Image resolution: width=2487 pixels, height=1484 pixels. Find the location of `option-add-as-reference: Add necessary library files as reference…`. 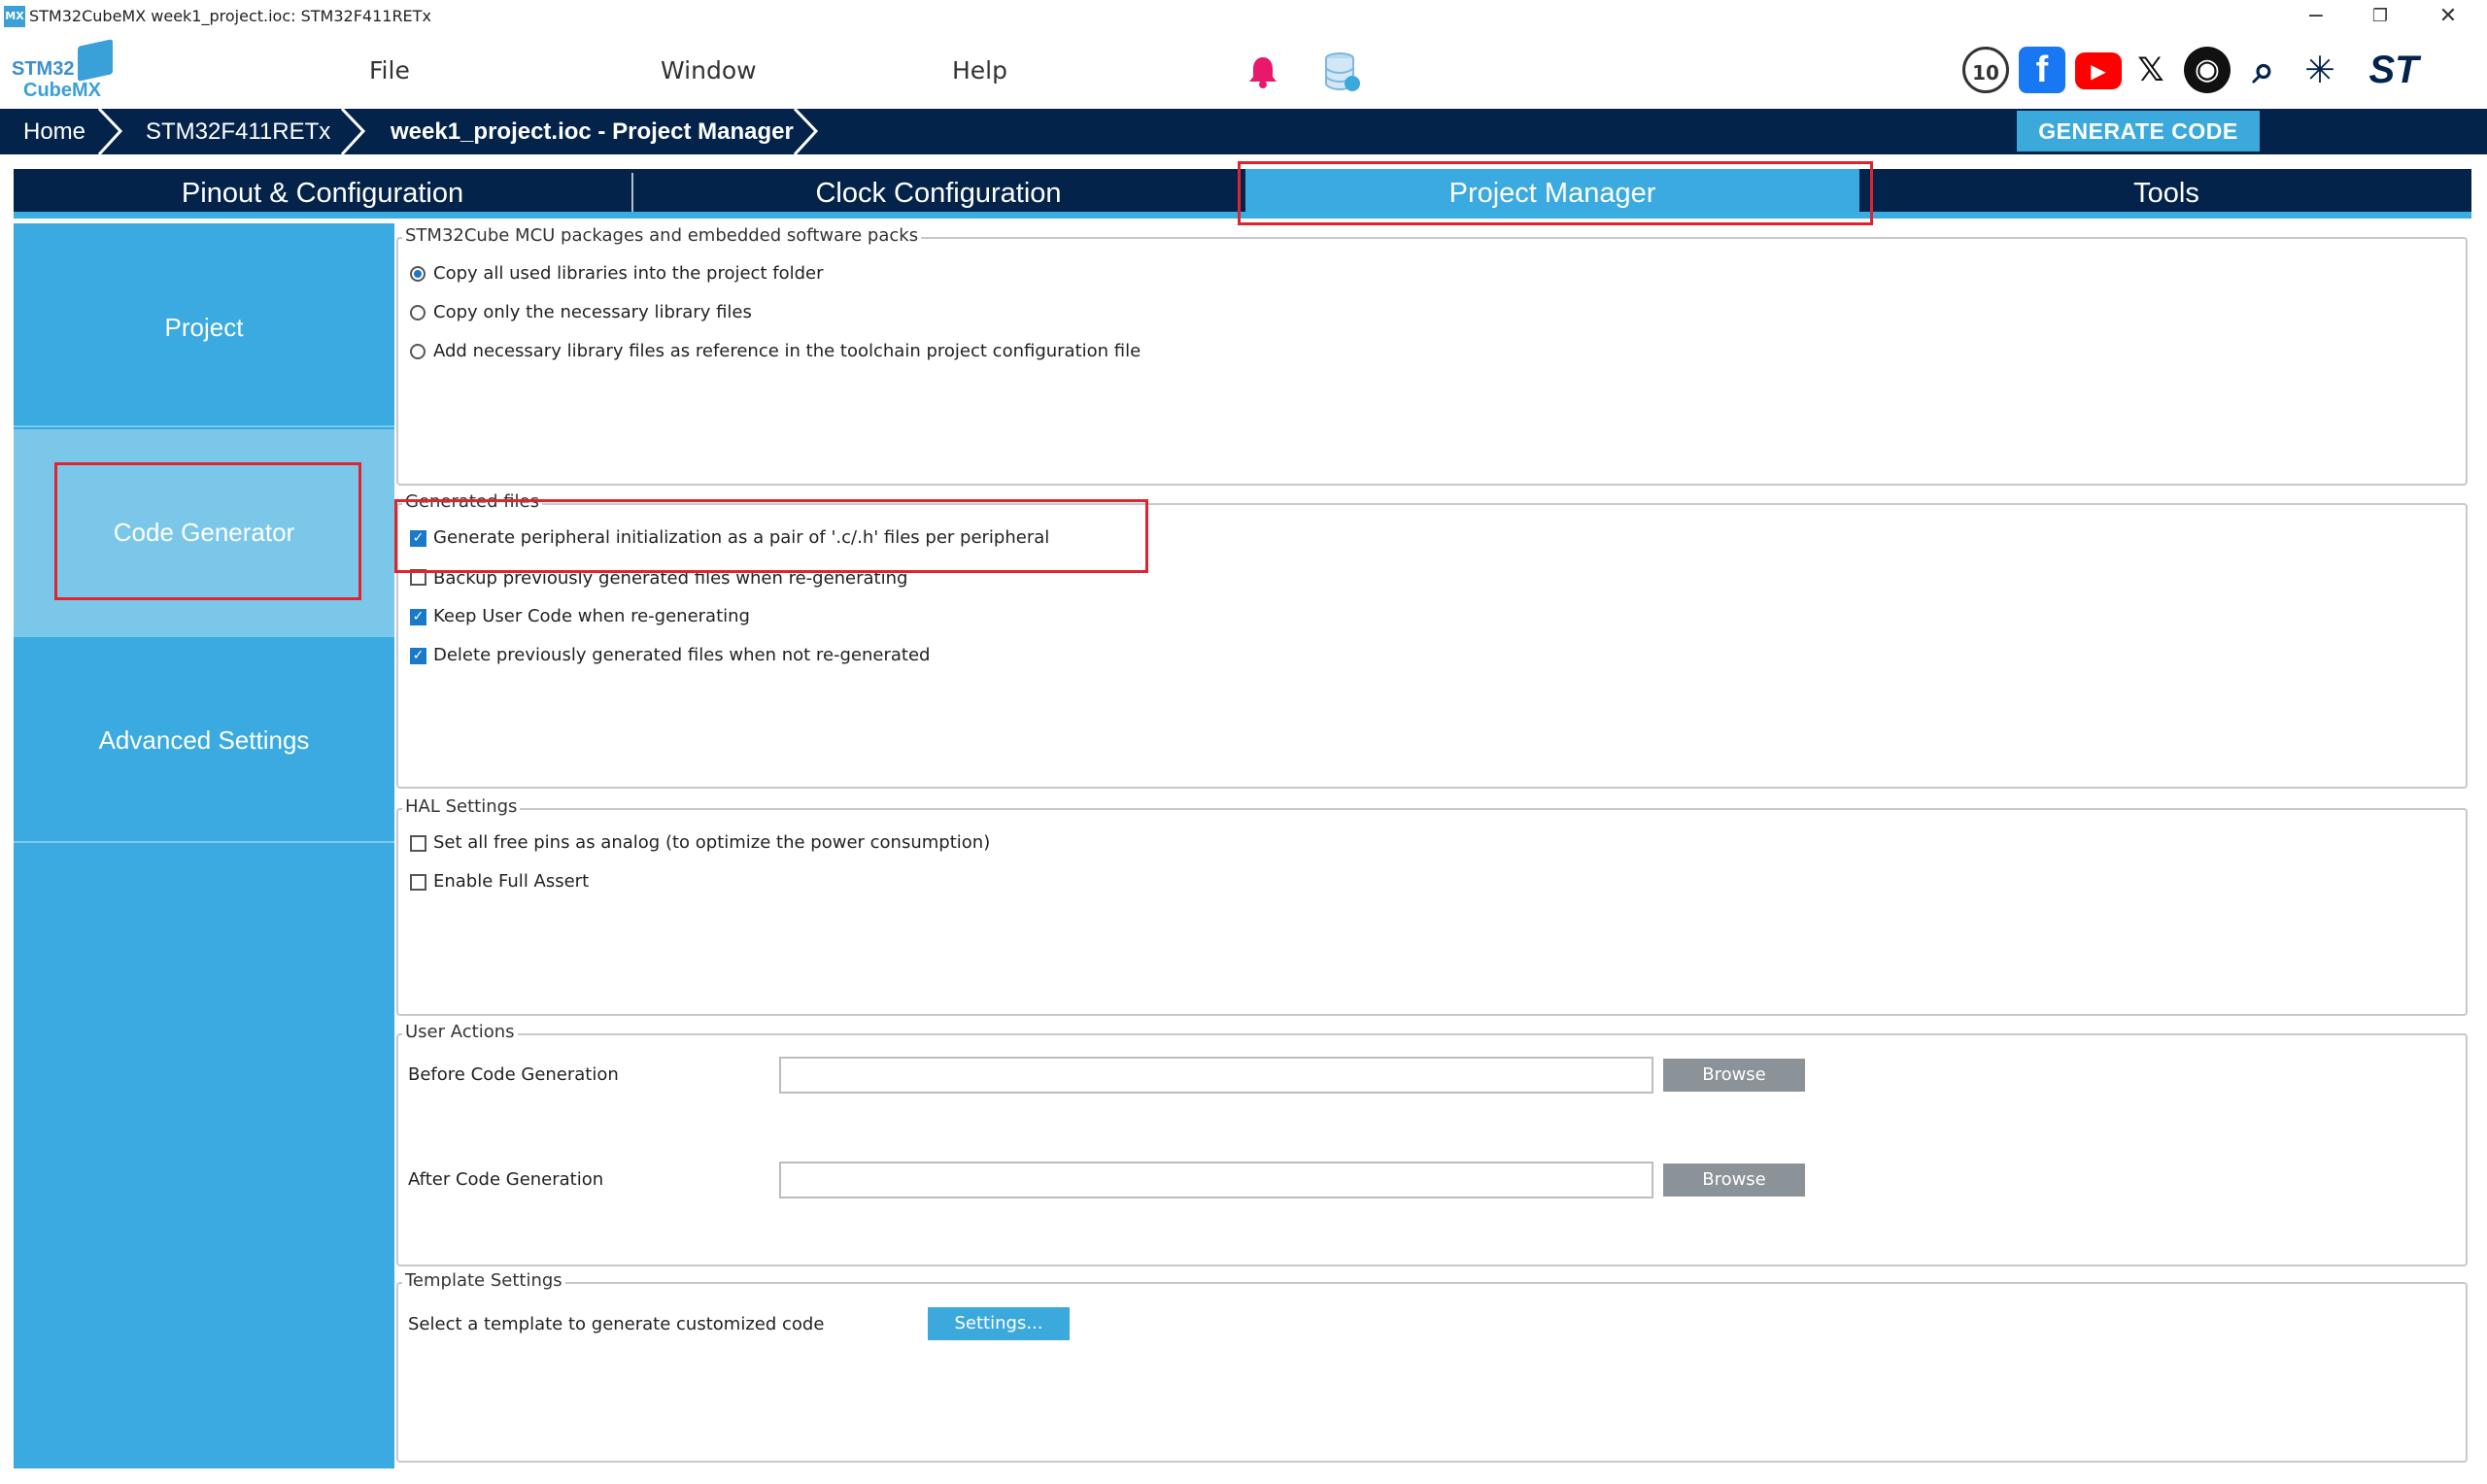

option-add-as-reference: Add necessary library files as reference… is located at coordinates (787, 351).